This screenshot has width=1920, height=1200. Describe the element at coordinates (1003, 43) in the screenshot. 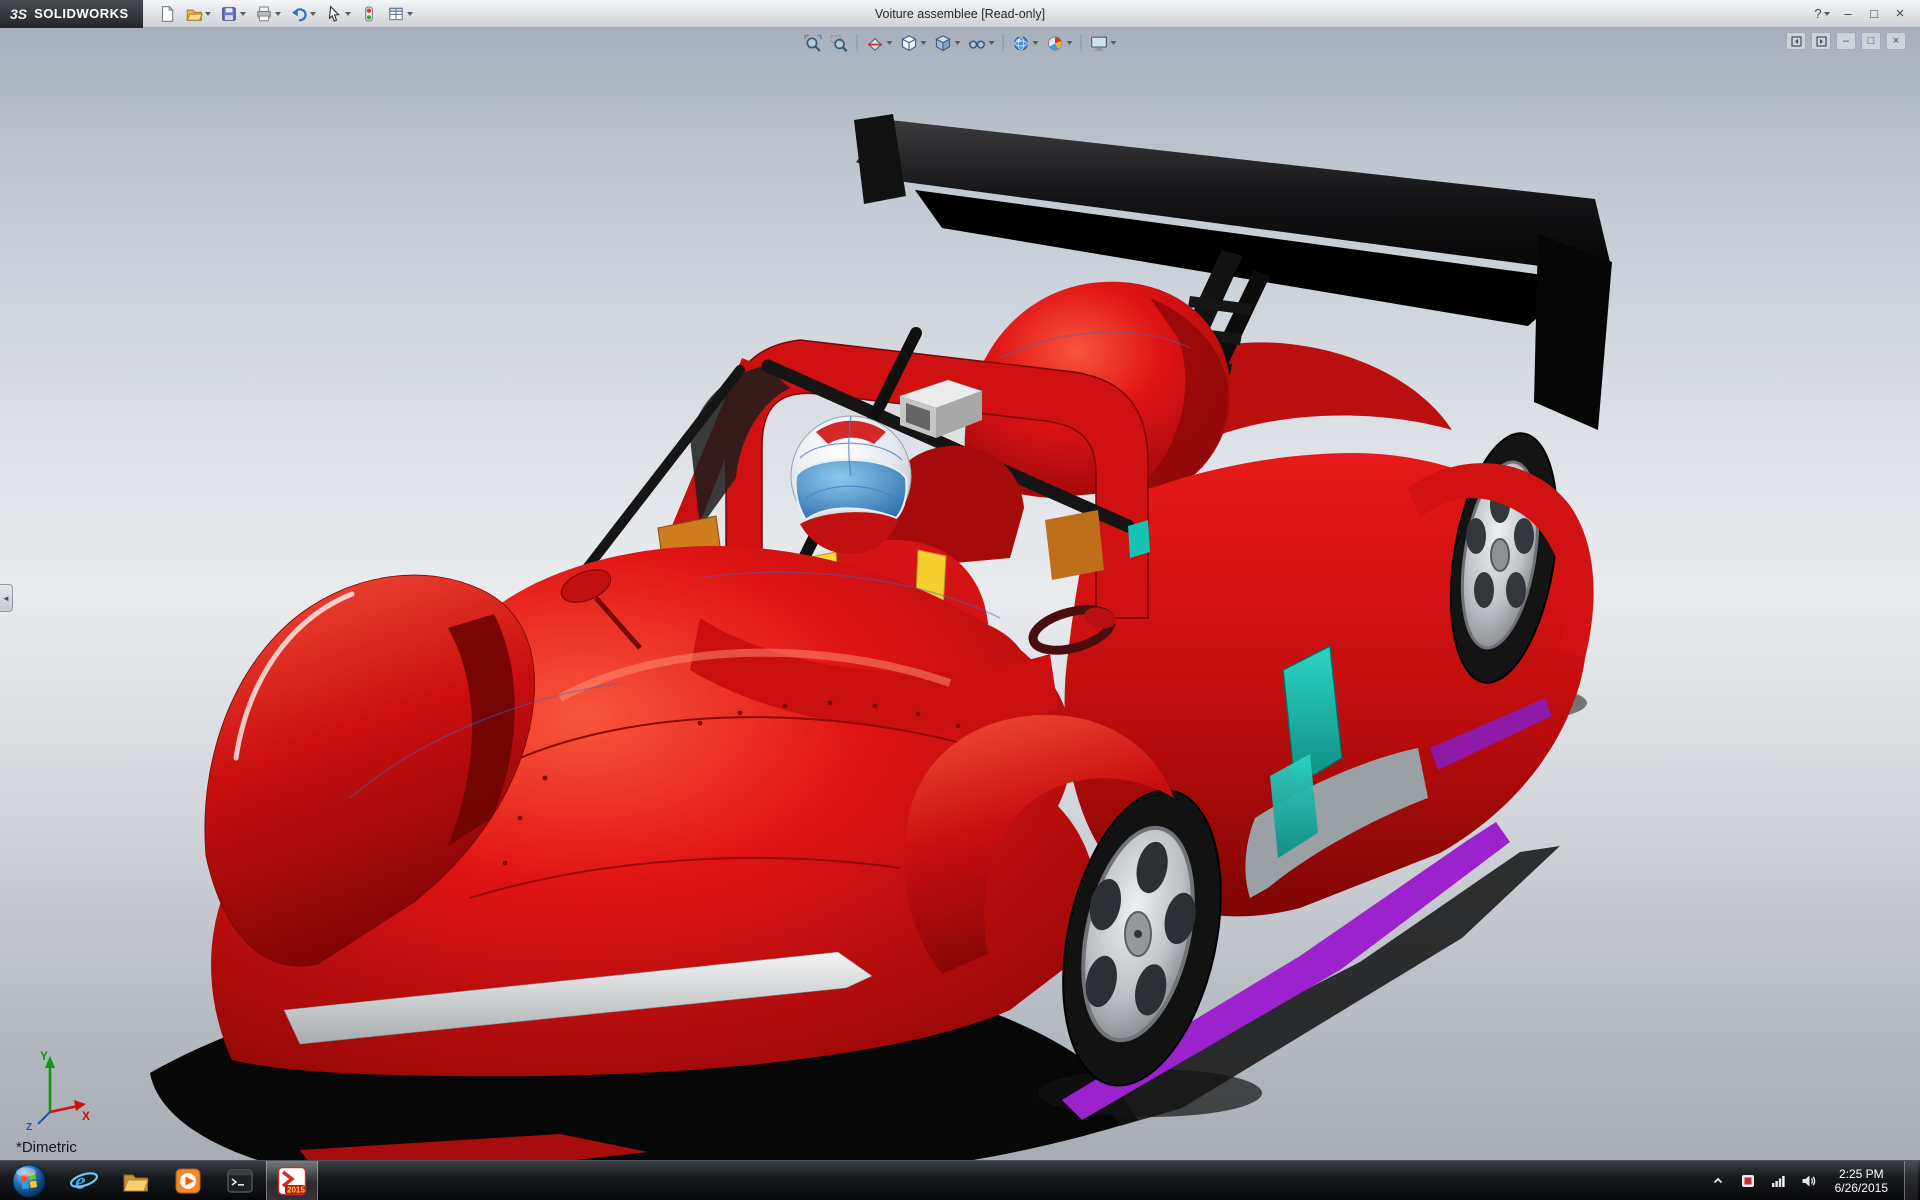

I see `toolbar-separator` at that location.